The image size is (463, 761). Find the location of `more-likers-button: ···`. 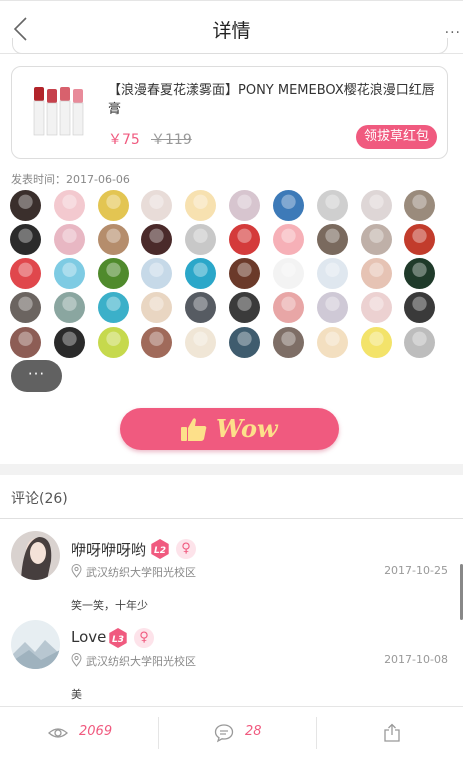

more-likers-button: ··· is located at coordinates (36, 376).